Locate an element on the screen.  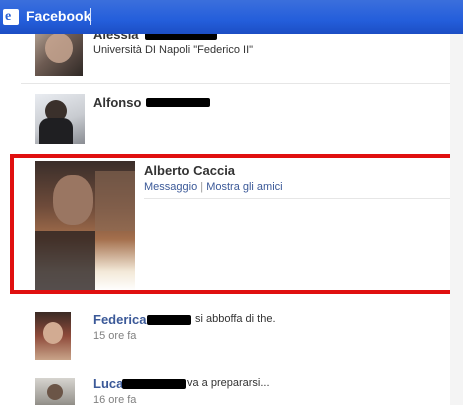
list-item: Alfonso is located at coordinates (225, 122).